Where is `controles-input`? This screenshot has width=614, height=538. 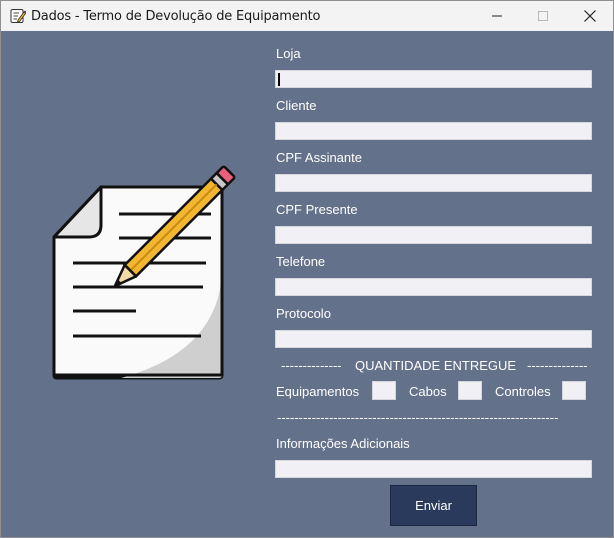 controles-input is located at coordinates (574, 390).